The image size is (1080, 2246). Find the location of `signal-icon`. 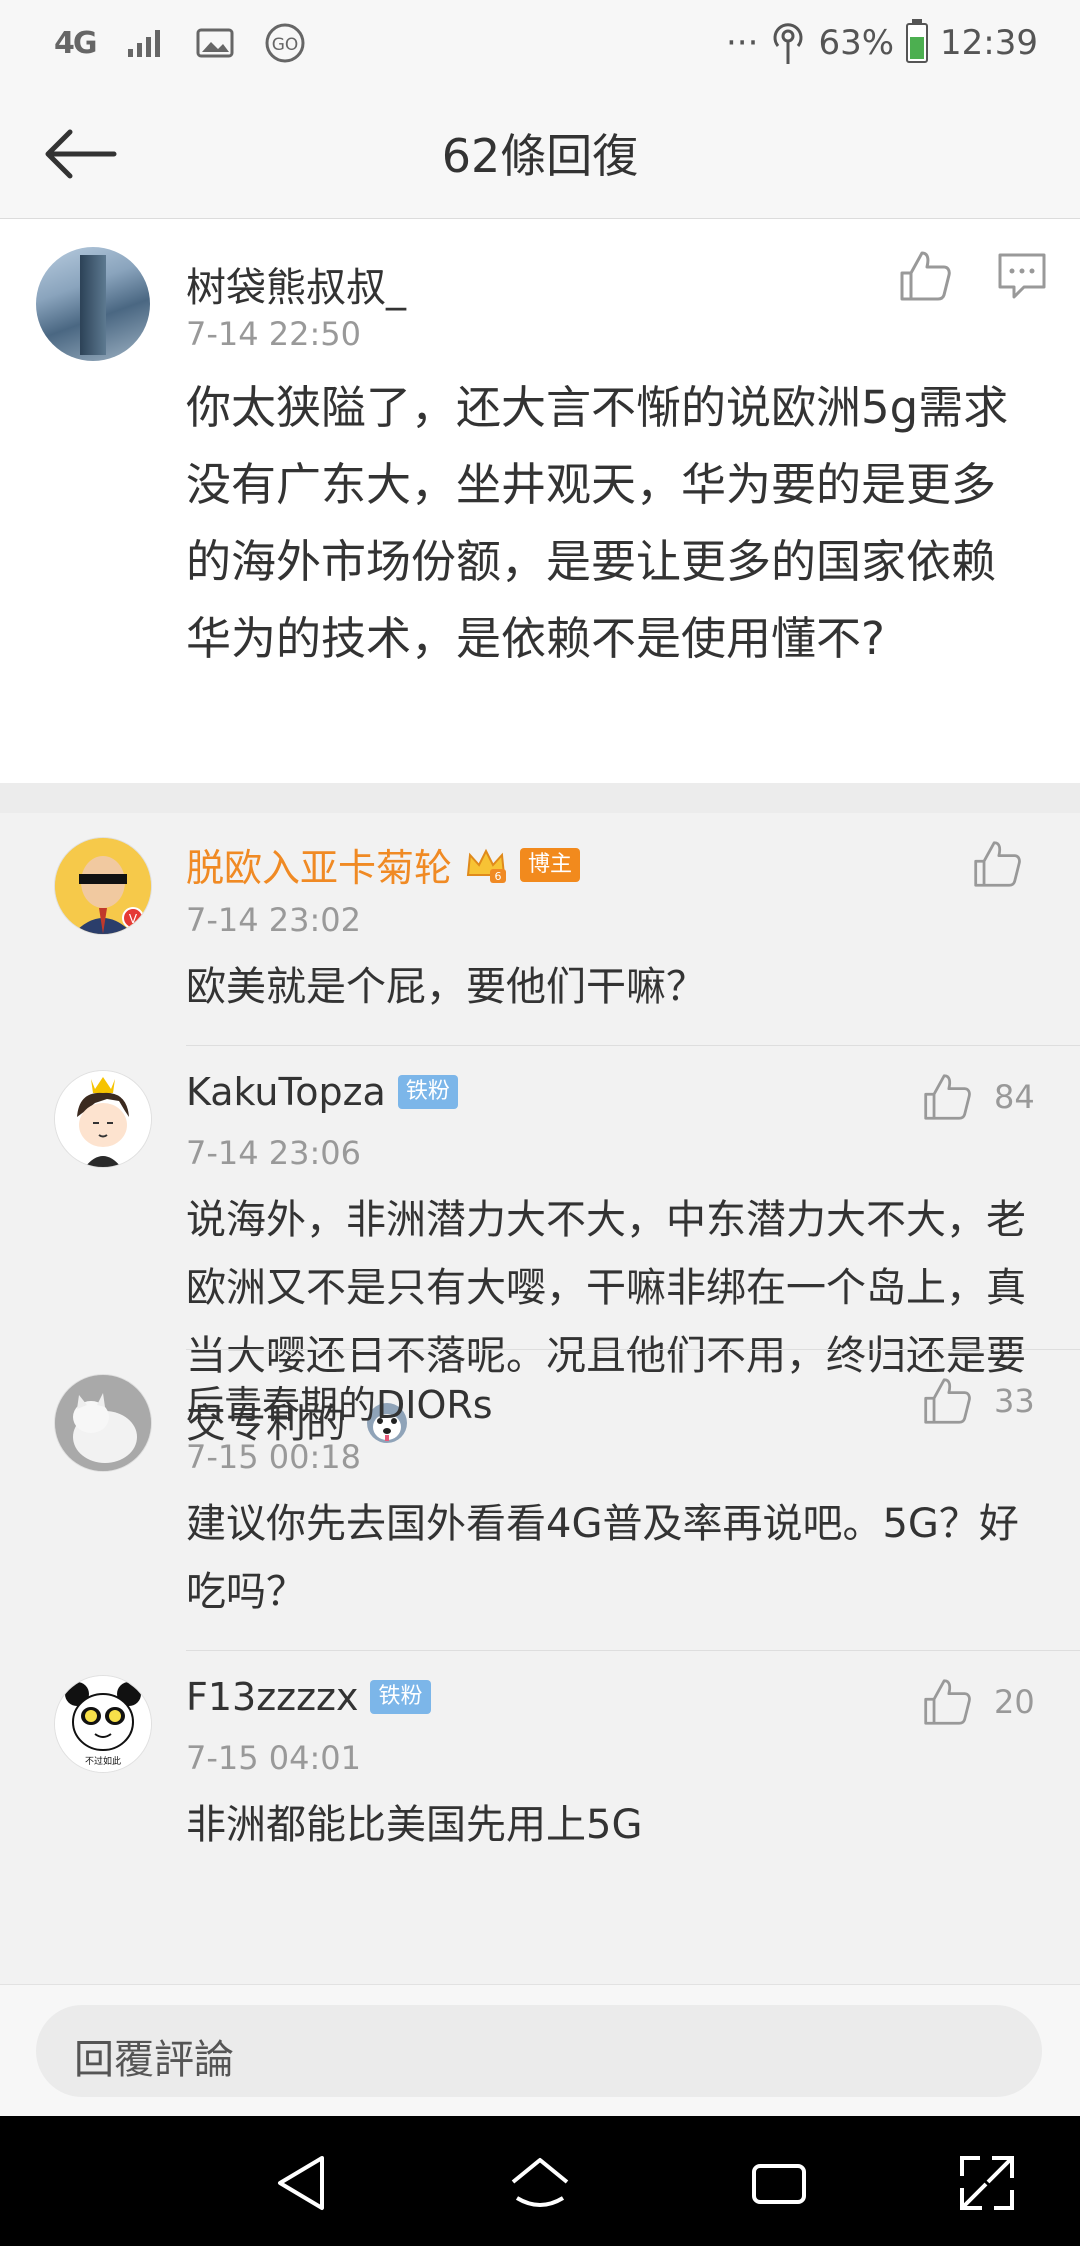

signal-icon is located at coordinates (143, 43).